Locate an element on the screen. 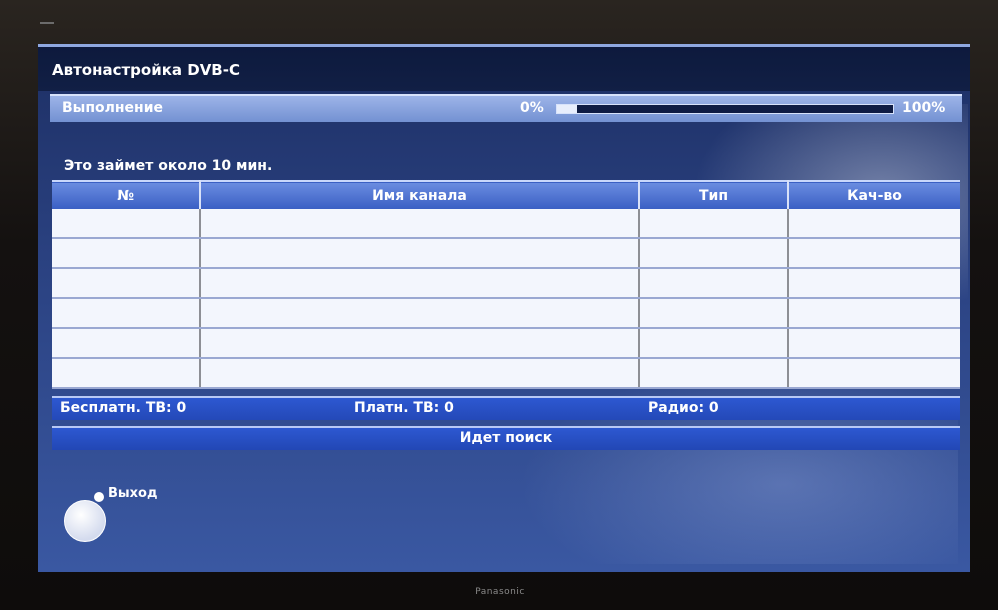  remote-dpad-icon is located at coordinates (85, 521).